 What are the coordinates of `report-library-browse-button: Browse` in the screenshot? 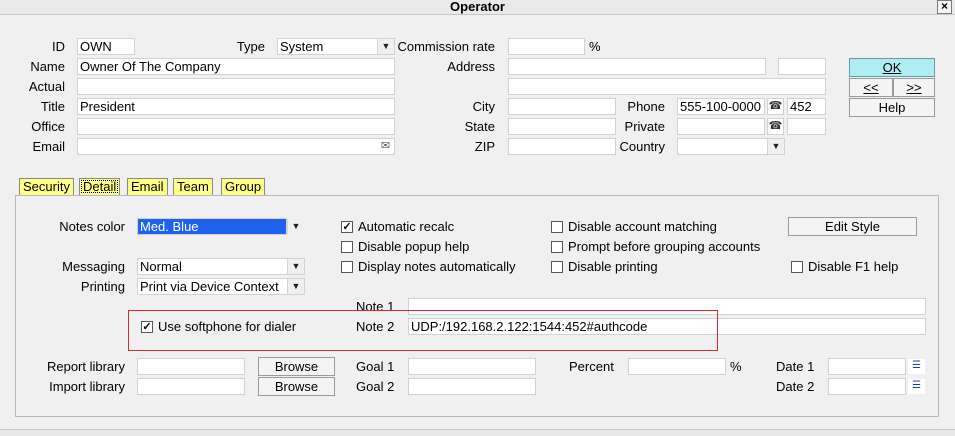 It's located at (296, 366).